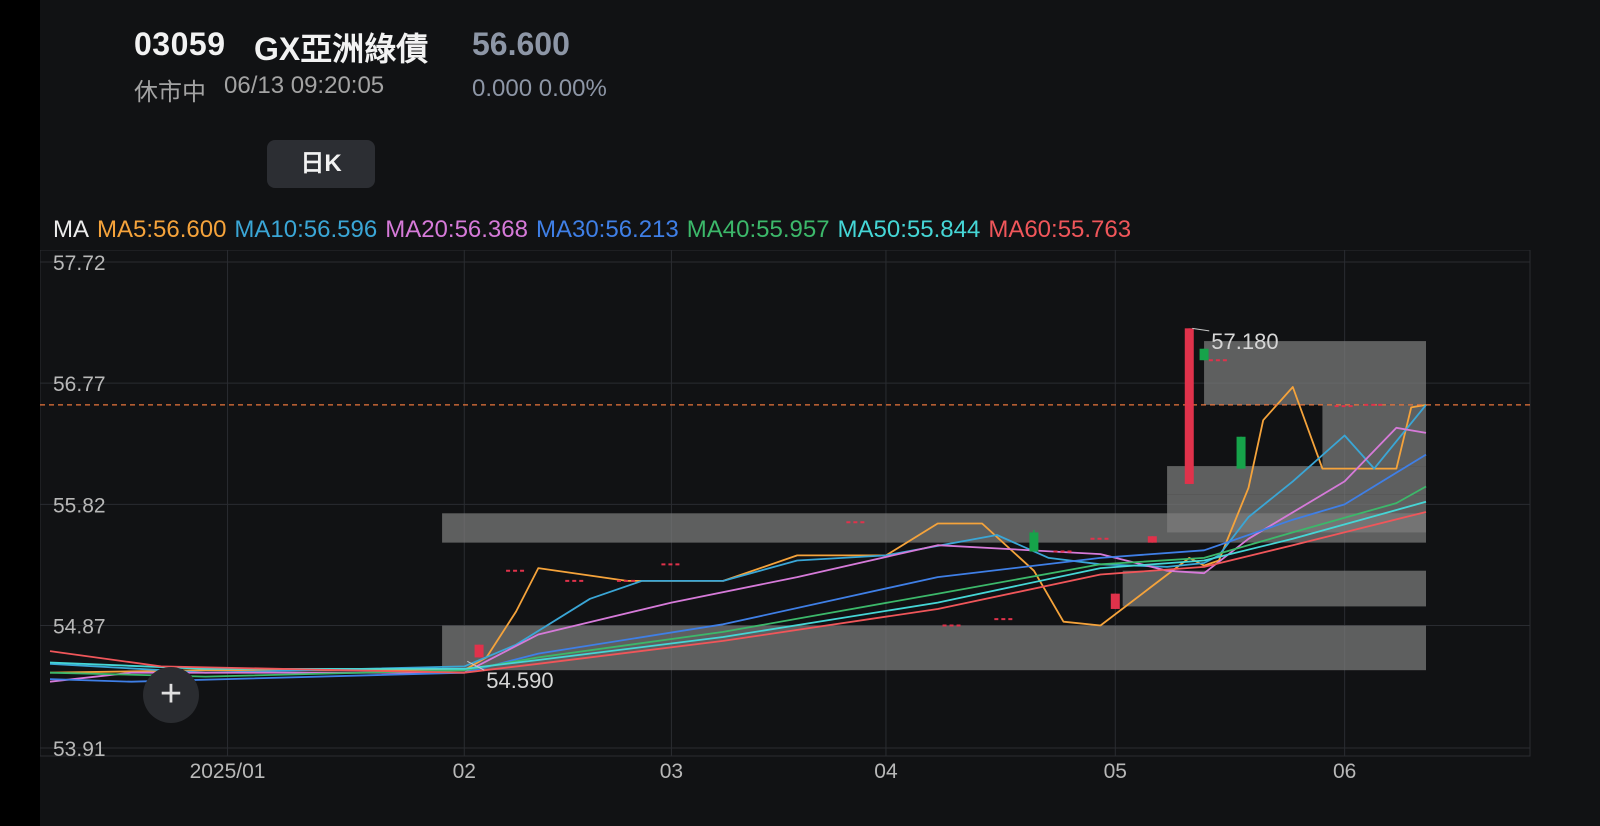 The height and width of the screenshot is (826, 1600). What do you see at coordinates (79, 627) in the screenshot?
I see `y-tick-label: 54.87` at bounding box center [79, 627].